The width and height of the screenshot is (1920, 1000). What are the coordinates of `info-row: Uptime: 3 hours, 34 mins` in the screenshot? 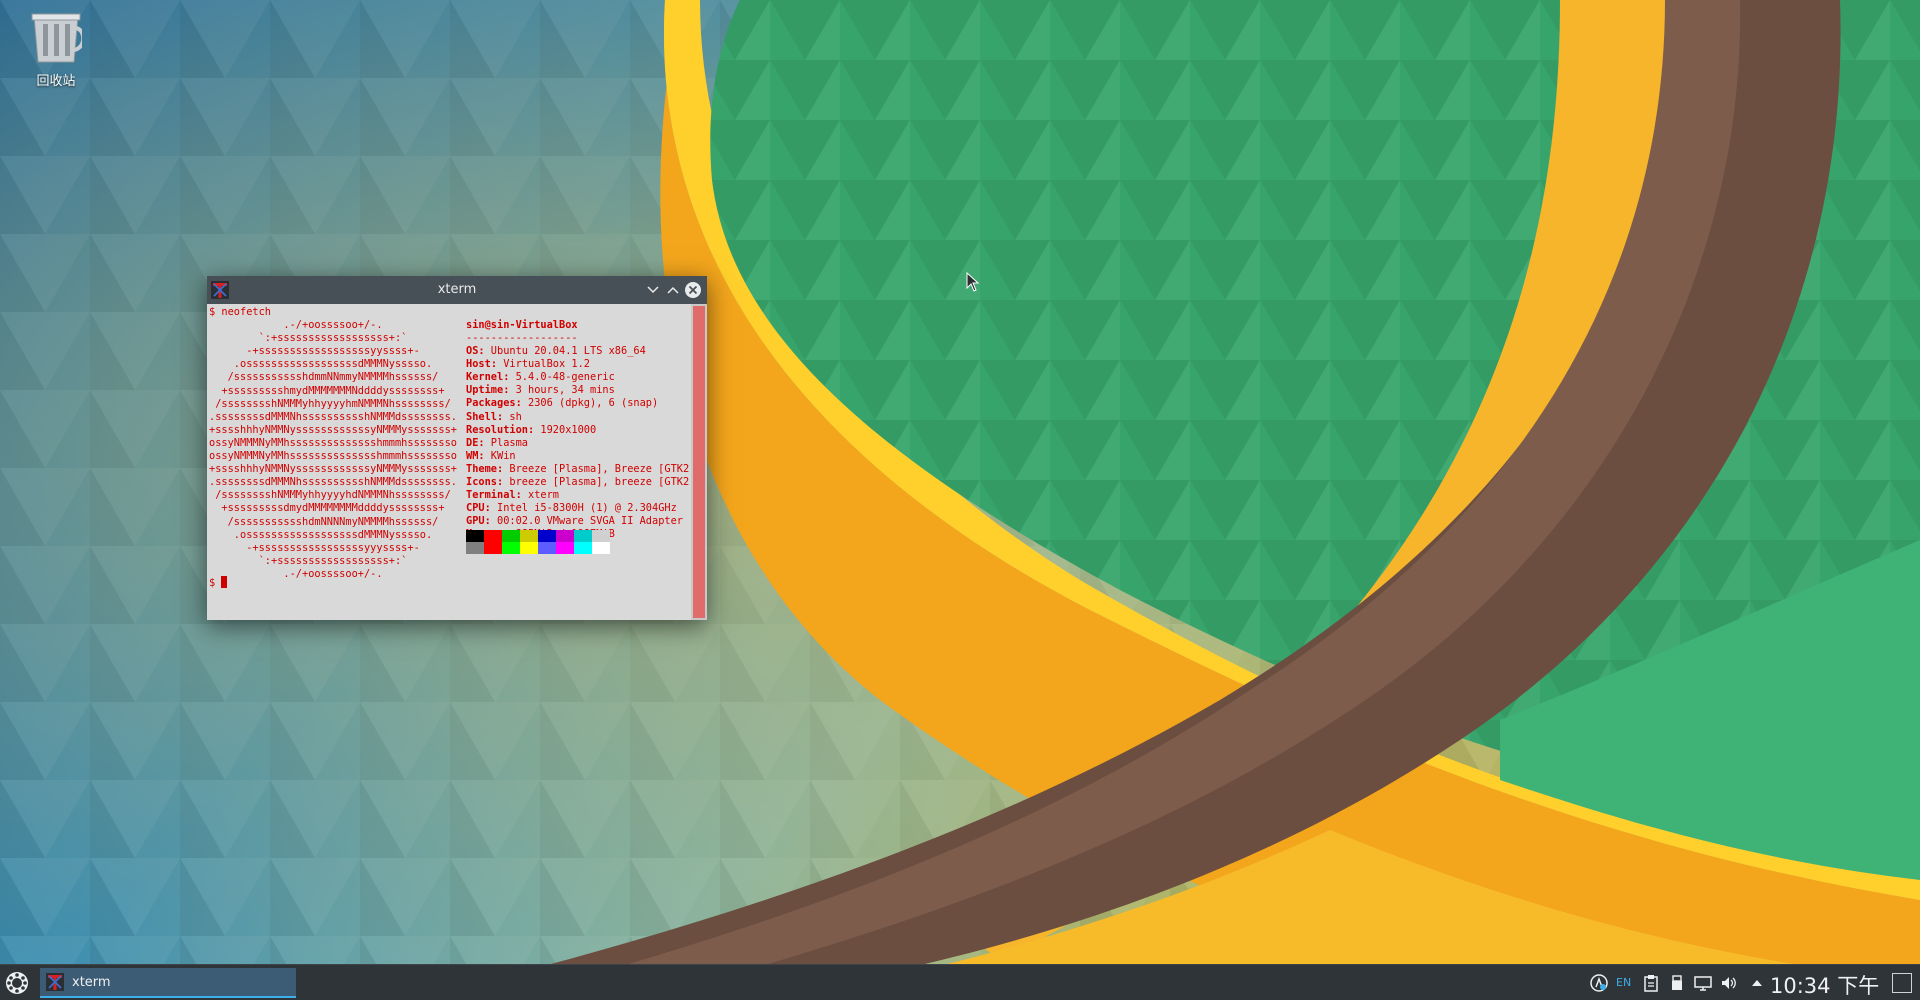 It's located at (540, 390).